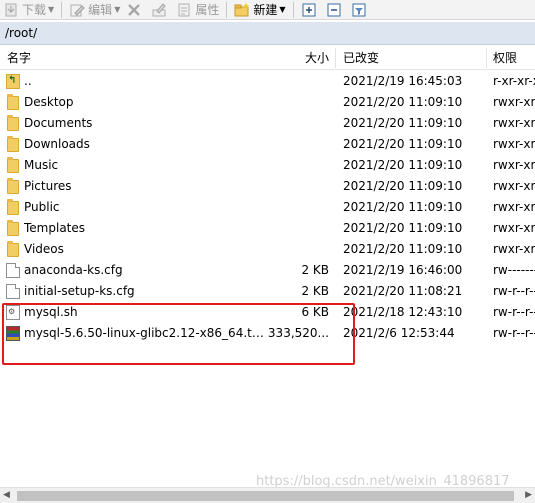 The height and width of the screenshot is (503, 535). What do you see at coordinates (267, 228) in the screenshot?
I see `file-row: Templates 2021/2/20 11:09:10 rwxr-xr-x` at bounding box center [267, 228].